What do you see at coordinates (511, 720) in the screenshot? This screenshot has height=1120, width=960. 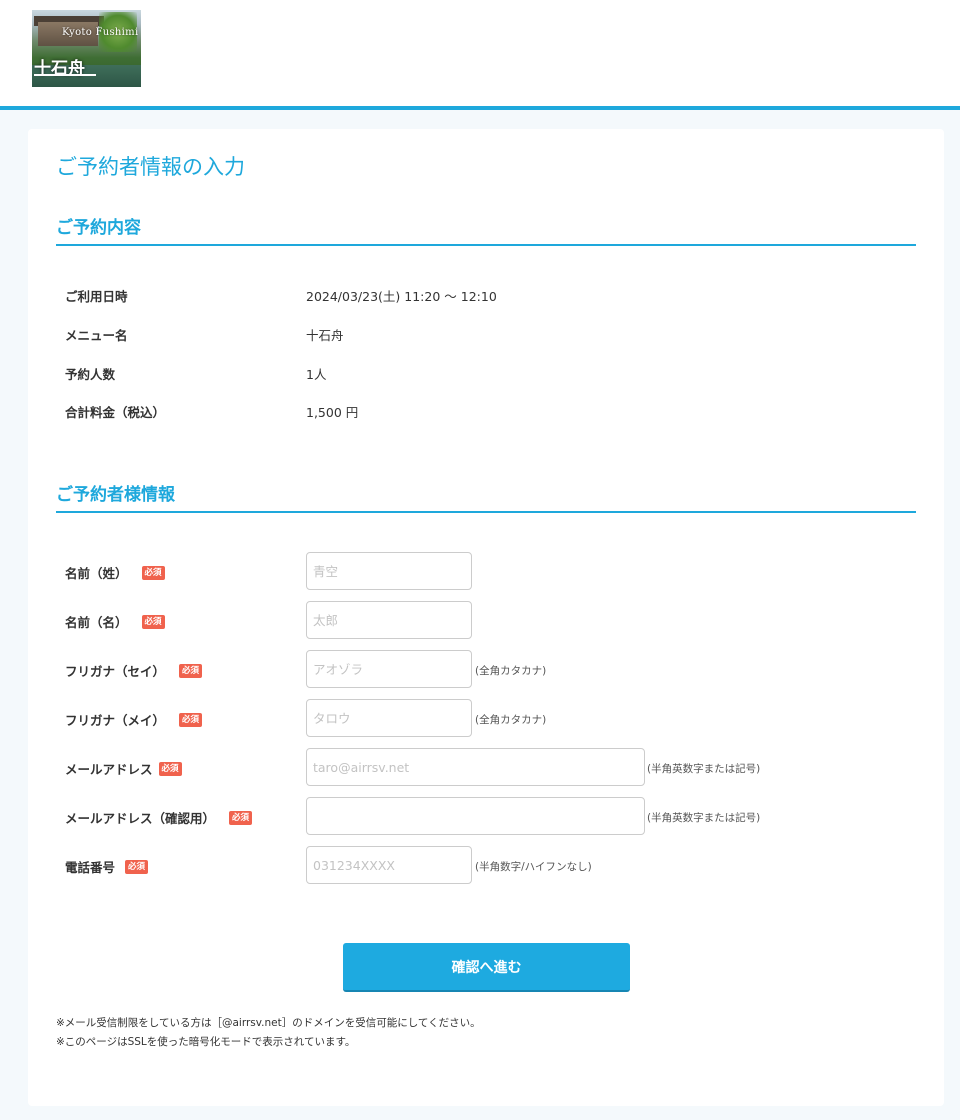 I see `furigana-first-hint: (全角カタカナ)` at bounding box center [511, 720].